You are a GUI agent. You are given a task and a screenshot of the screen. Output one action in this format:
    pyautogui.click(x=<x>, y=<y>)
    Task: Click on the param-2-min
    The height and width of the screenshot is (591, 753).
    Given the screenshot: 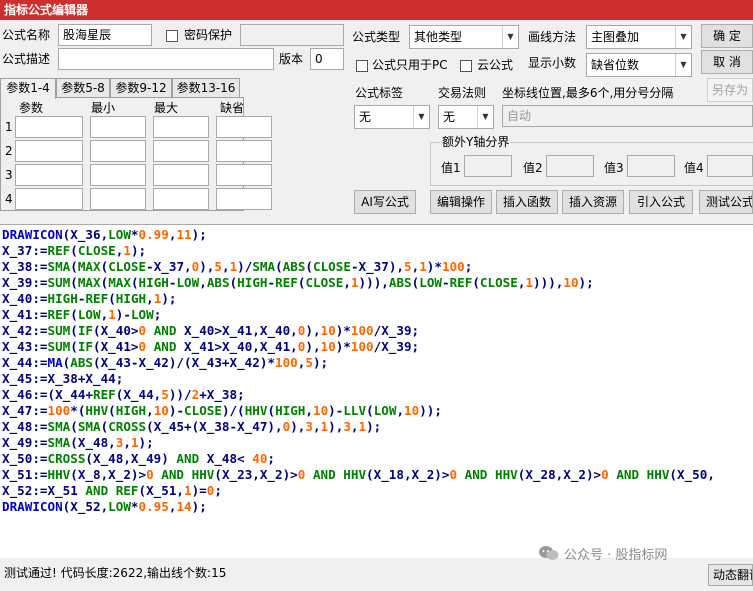 What is the action you would take?
    pyautogui.click(x=118, y=151)
    